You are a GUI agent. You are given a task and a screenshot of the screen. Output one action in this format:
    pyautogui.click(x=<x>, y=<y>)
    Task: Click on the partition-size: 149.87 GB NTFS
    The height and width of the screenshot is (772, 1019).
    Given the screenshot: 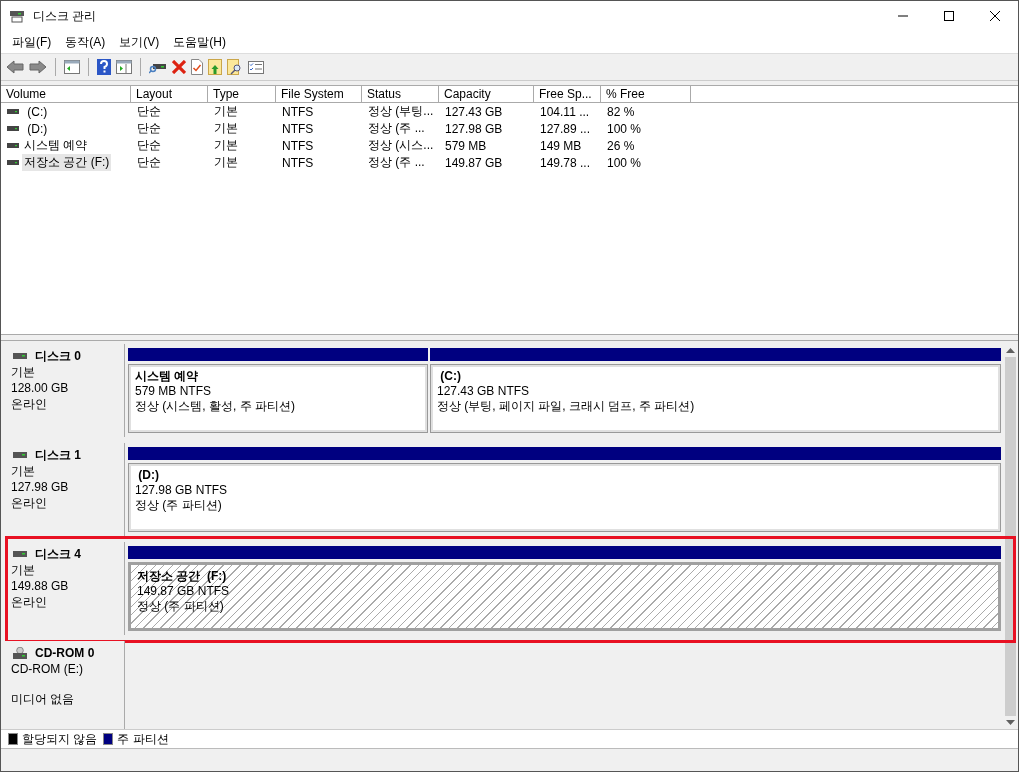 What is the action you would take?
    pyautogui.click(x=183, y=591)
    